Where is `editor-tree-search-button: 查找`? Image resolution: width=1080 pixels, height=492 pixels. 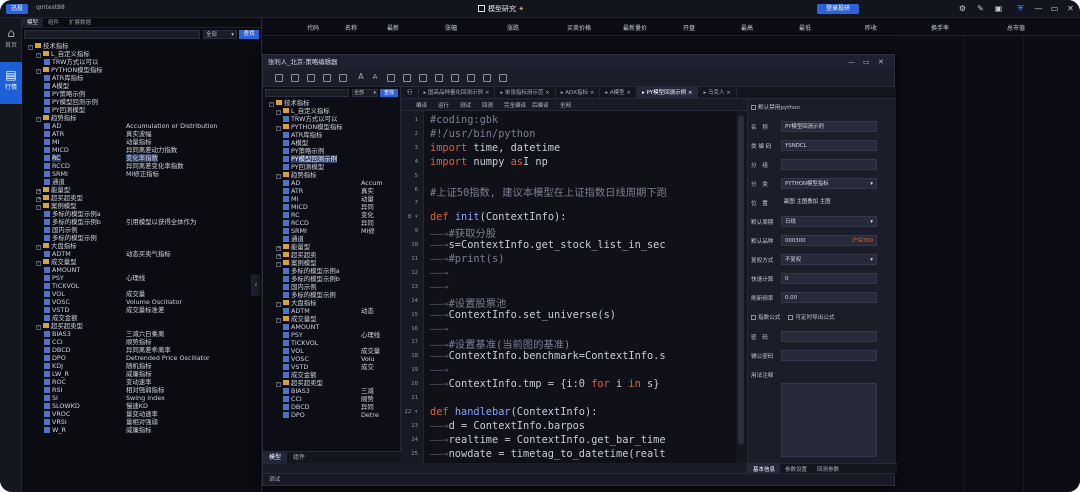 editor-tree-search-button: 查找 is located at coordinates (389, 93).